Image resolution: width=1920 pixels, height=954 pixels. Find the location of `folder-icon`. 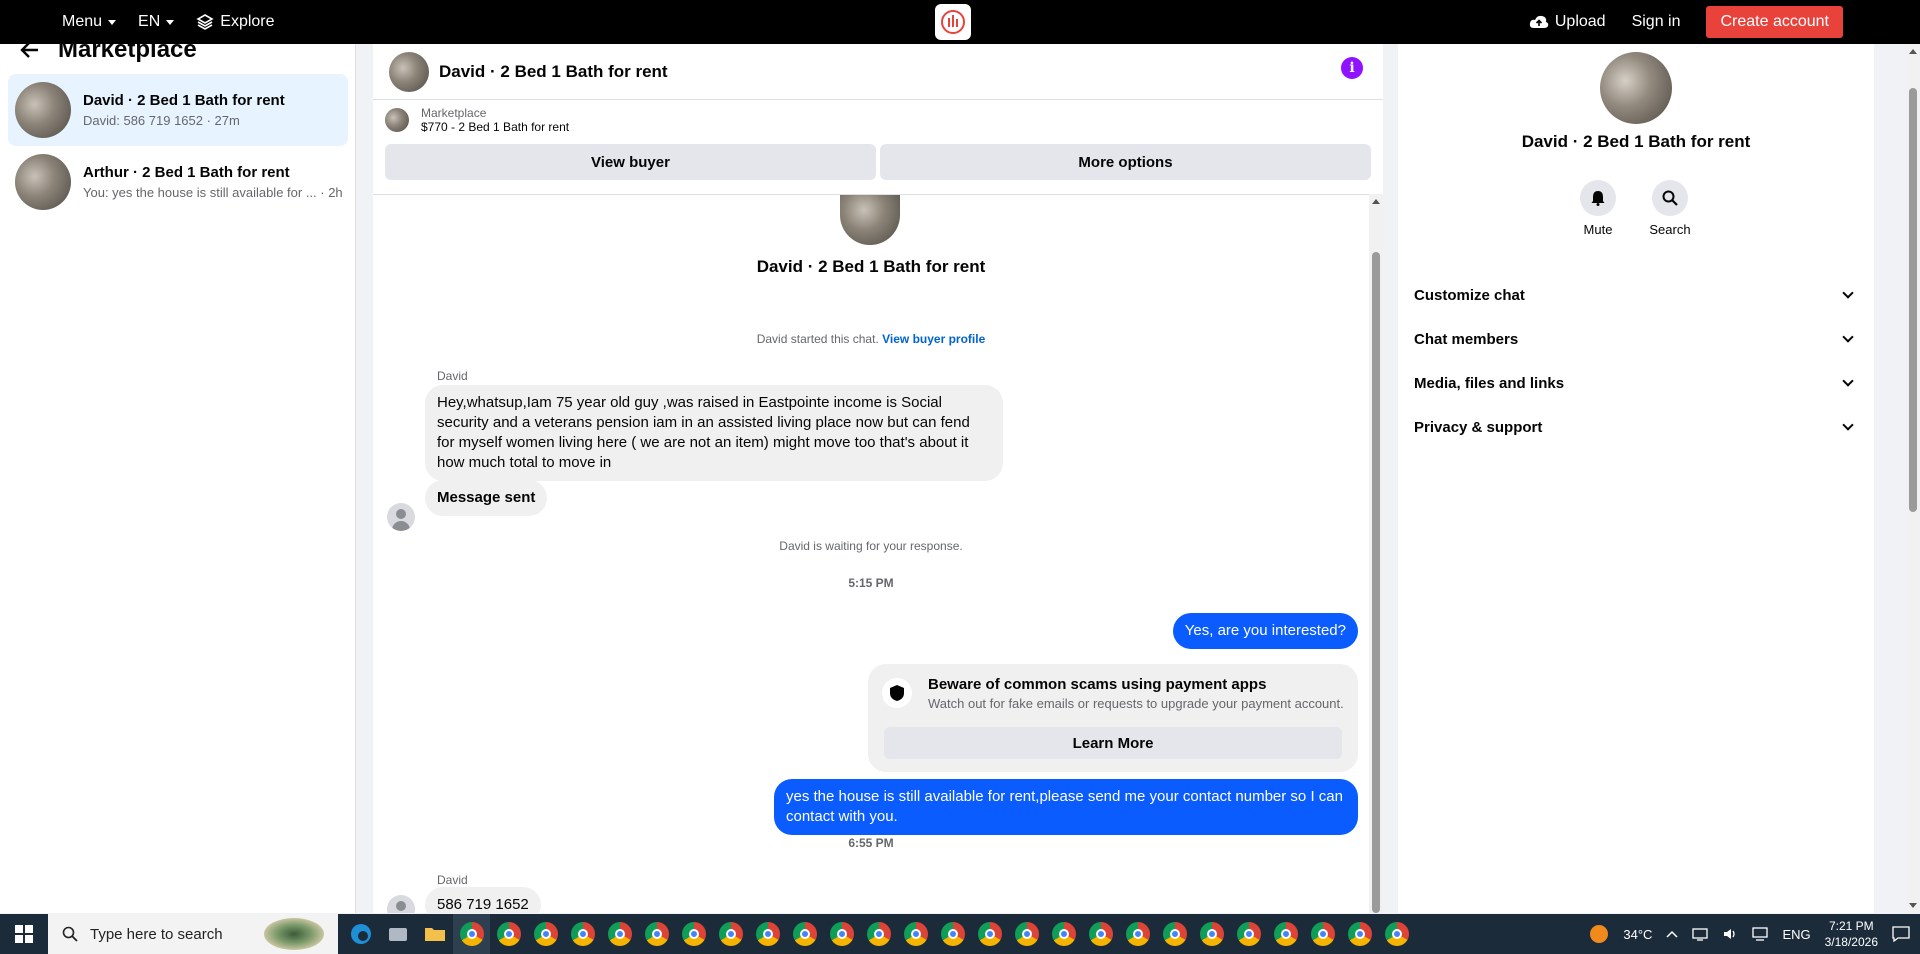

folder-icon is located at coordinates (434, 934).